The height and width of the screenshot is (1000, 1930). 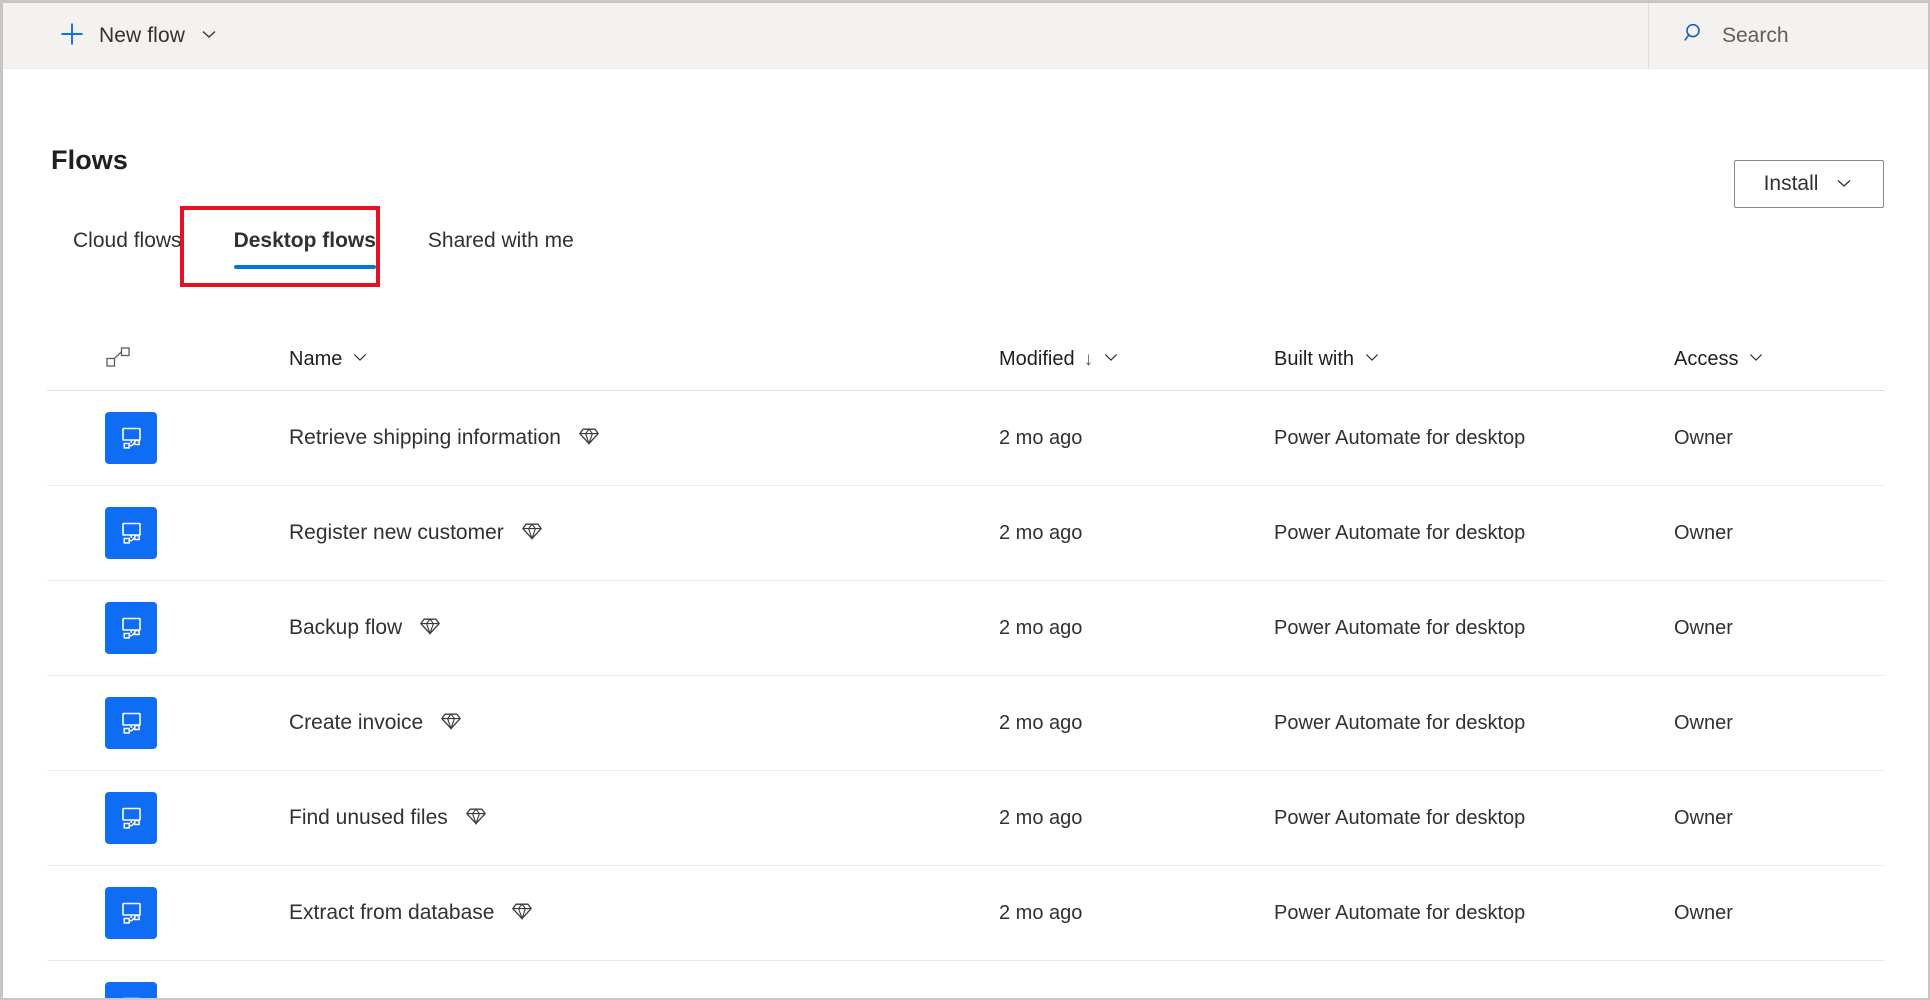 What do you see at coordinates (594, 818) in the screenshot?
I see `row-name-cell: Find unused files` at bounding box center [594, 818].